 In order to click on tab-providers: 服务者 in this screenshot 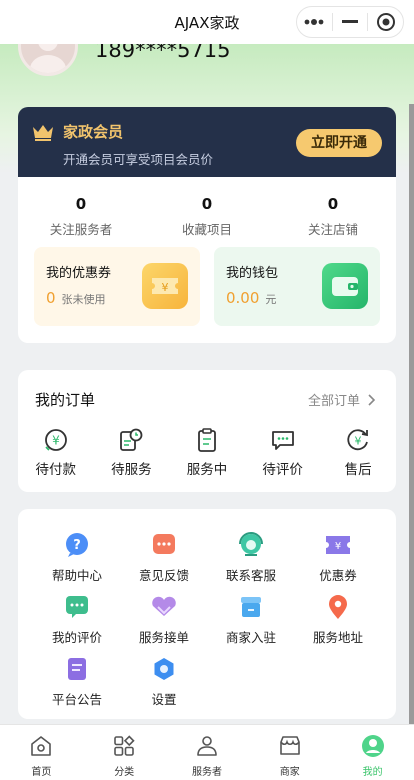, I will do `click(207, 752)`.